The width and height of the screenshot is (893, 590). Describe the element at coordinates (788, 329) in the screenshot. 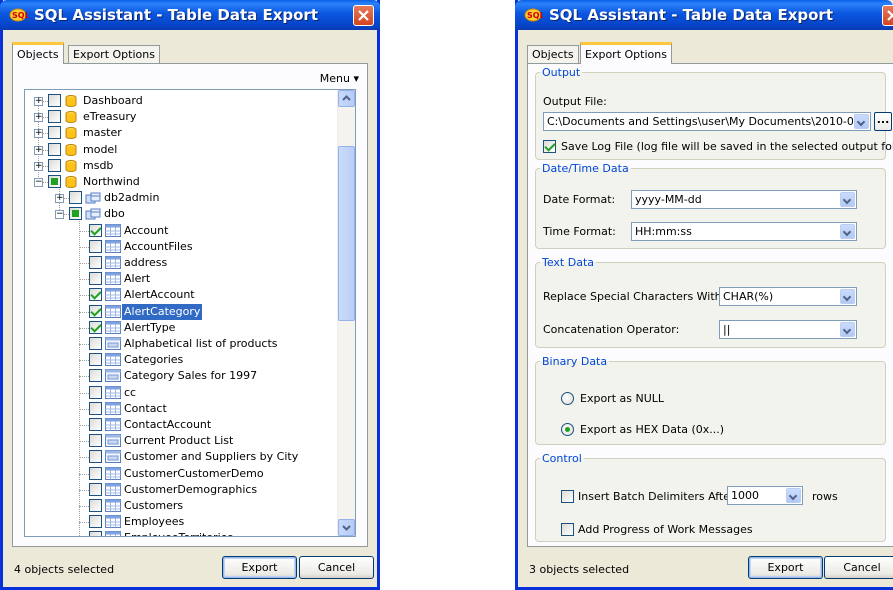

I see `concat-operator-combo: ||` at that location.